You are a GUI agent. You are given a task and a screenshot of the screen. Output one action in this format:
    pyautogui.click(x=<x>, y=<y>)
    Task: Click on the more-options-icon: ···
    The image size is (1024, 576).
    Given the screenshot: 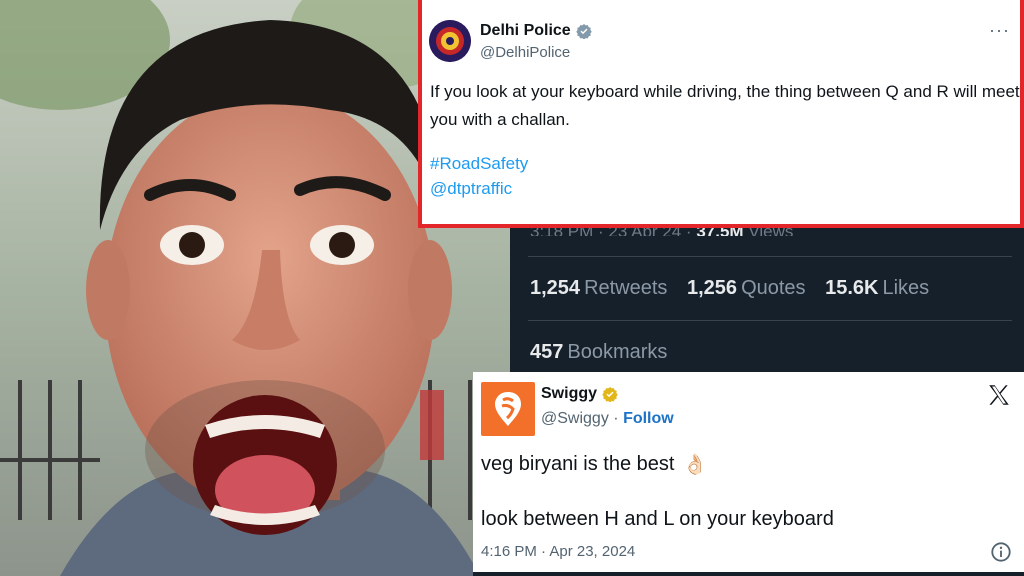 What is the action you would take?
    pyautogui.click(x=999, y=30)
    